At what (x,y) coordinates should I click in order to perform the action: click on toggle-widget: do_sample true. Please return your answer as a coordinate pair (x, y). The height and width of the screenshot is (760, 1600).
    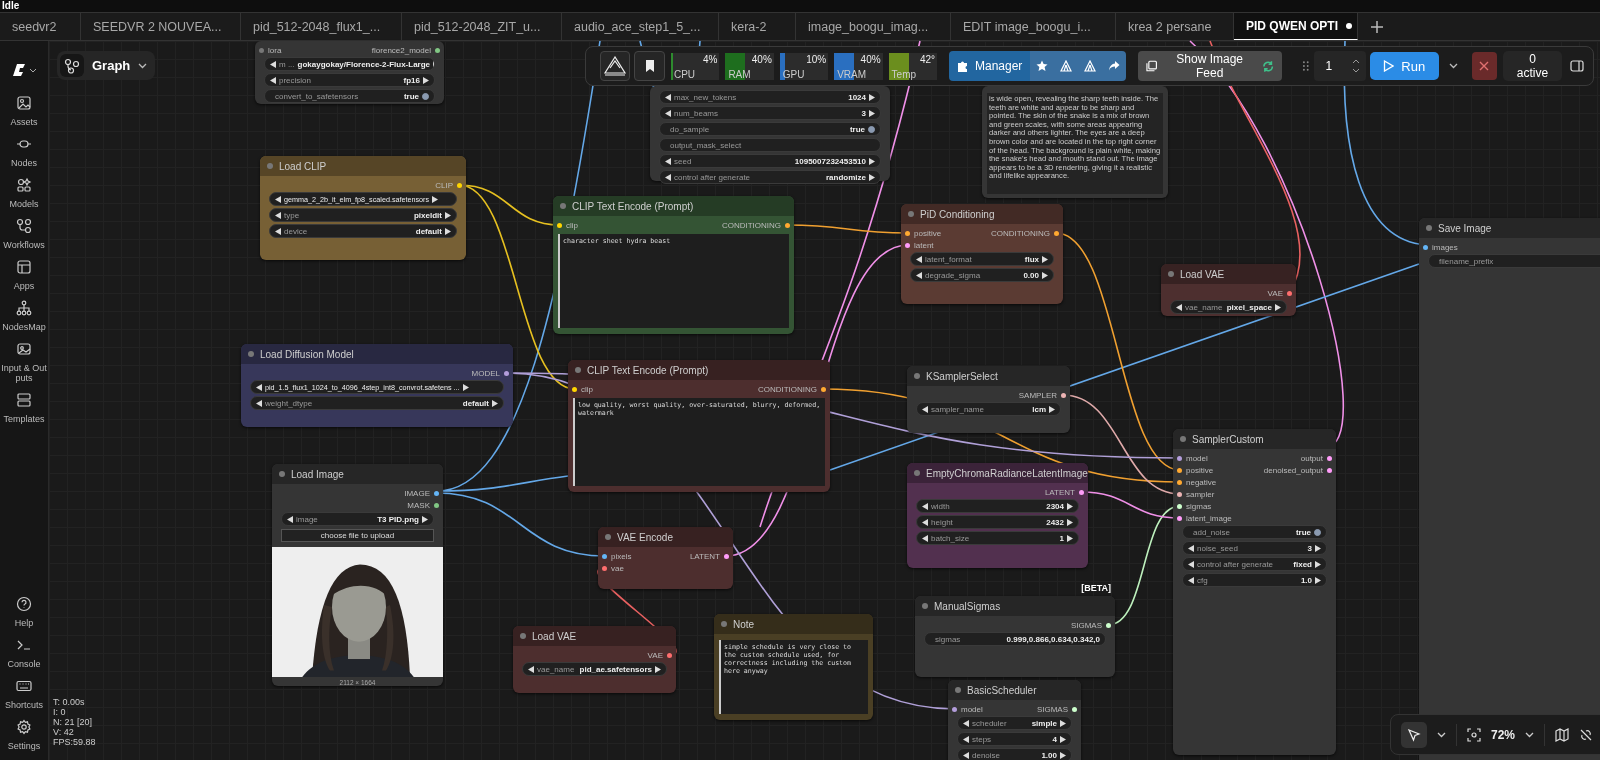
    Looking at the image, I should click on (770, 129).